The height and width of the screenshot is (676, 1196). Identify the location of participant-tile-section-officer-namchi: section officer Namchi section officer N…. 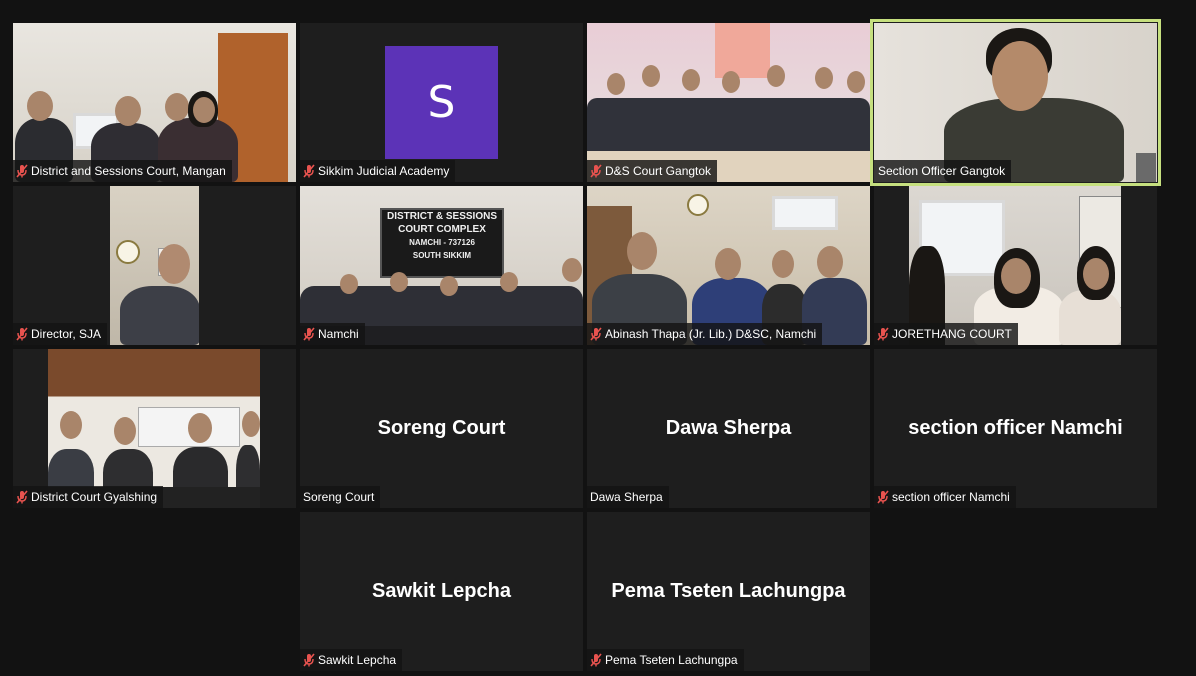
(1015, 428).